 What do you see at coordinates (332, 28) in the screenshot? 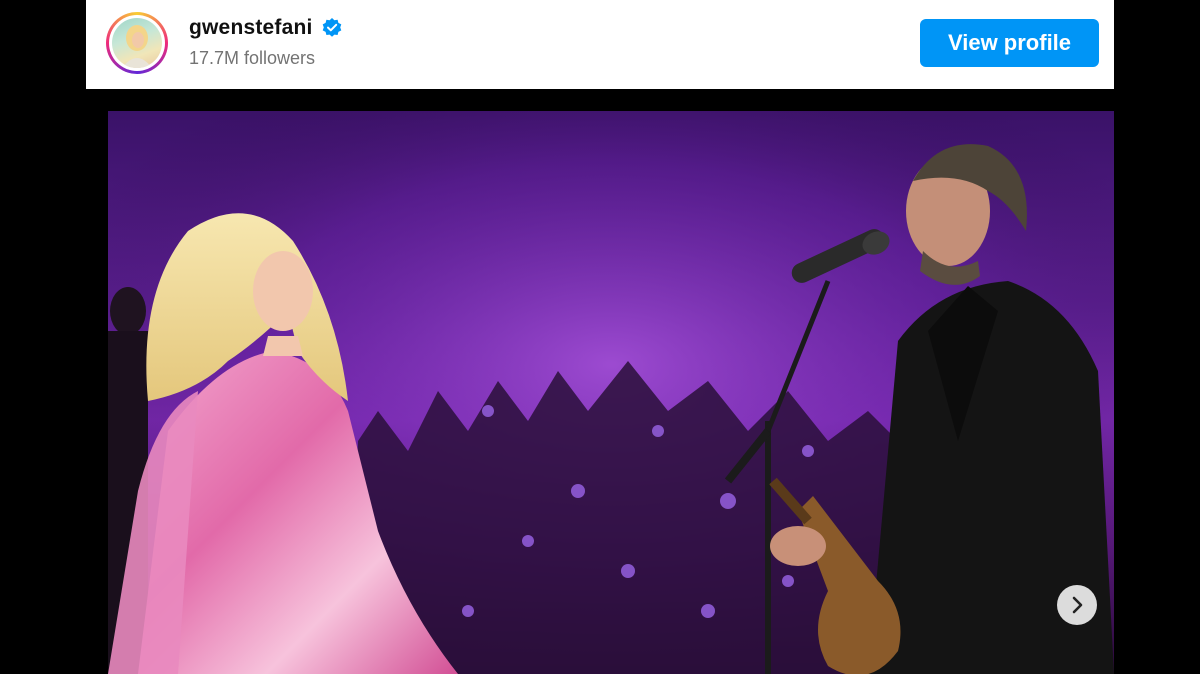
I see `verified-badge-icon` at bounding box center [332, 28].